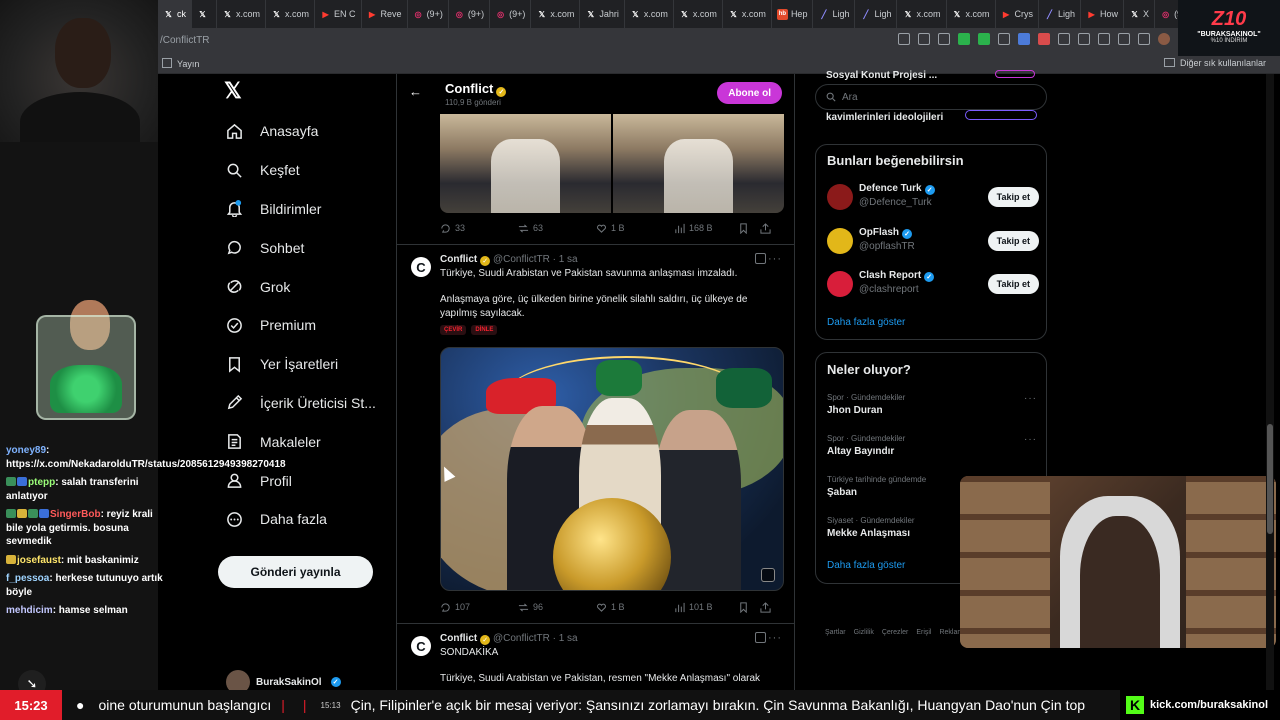 This screenshot has height=720, width=1280. Describe the element at coordinates (749, 93) in the screenshot. I see `subscribe-button: Abone ol` at that location.